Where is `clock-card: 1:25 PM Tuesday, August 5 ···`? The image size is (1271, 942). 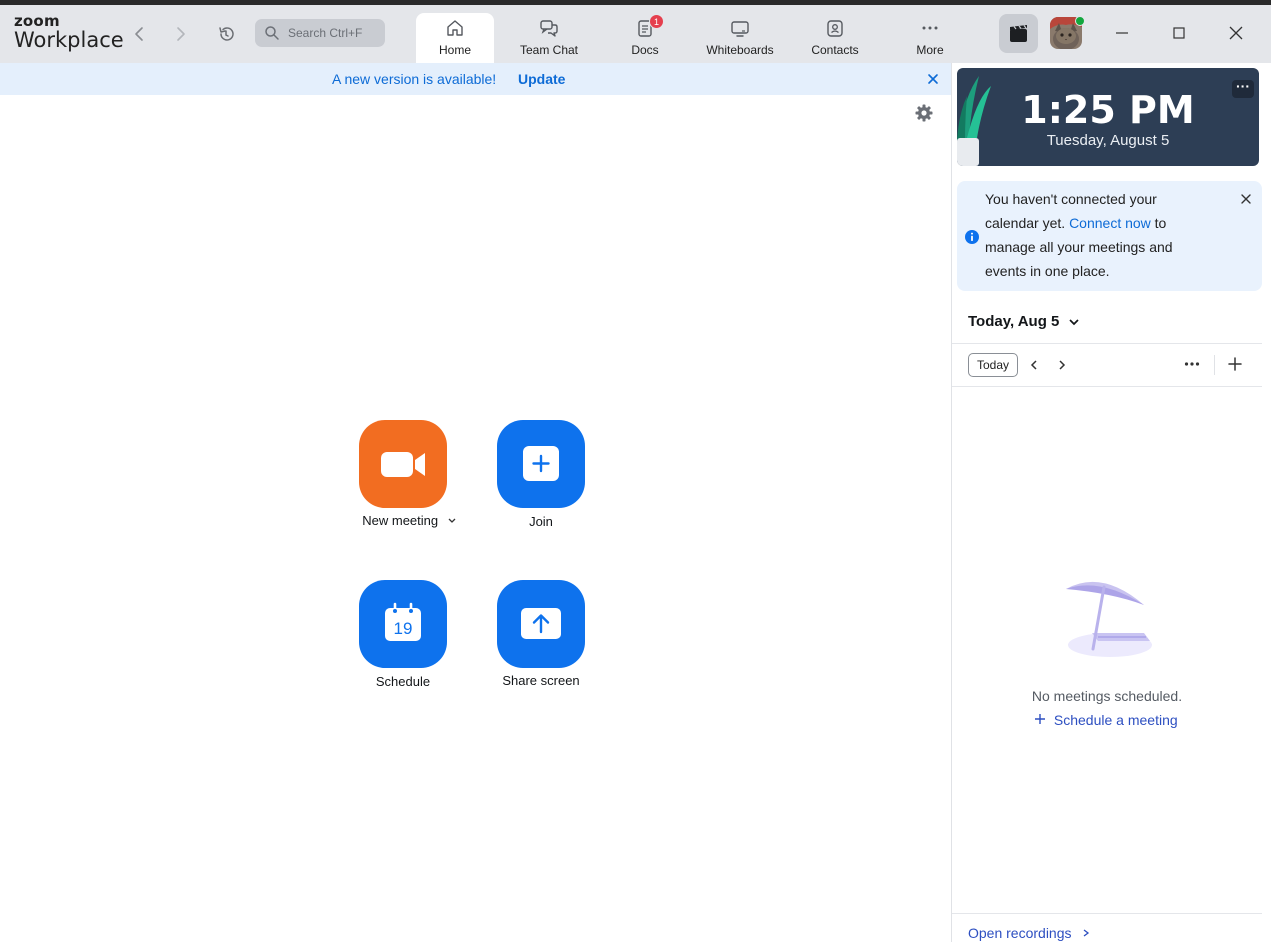 clock-card: 1:25 PM Tuesday, August 5 ··· is located at coordinates (1108, 117).